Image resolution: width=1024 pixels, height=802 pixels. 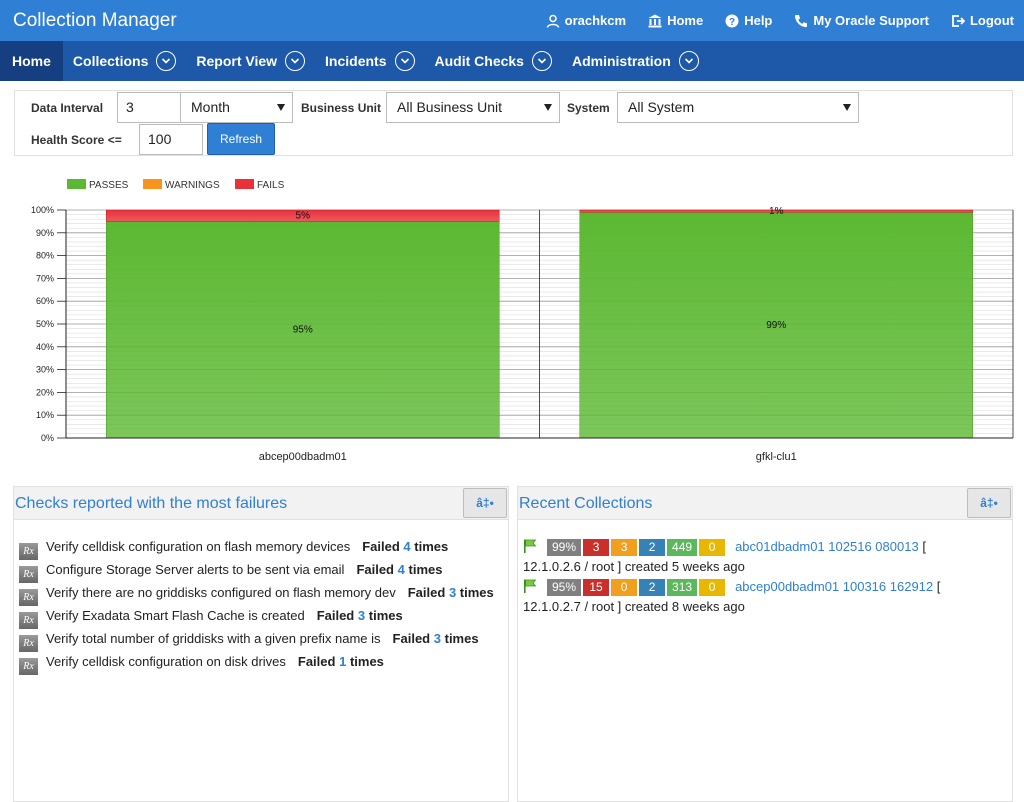 I want to click on fail-count: Failed 4 times, so click(x=405, y=546).